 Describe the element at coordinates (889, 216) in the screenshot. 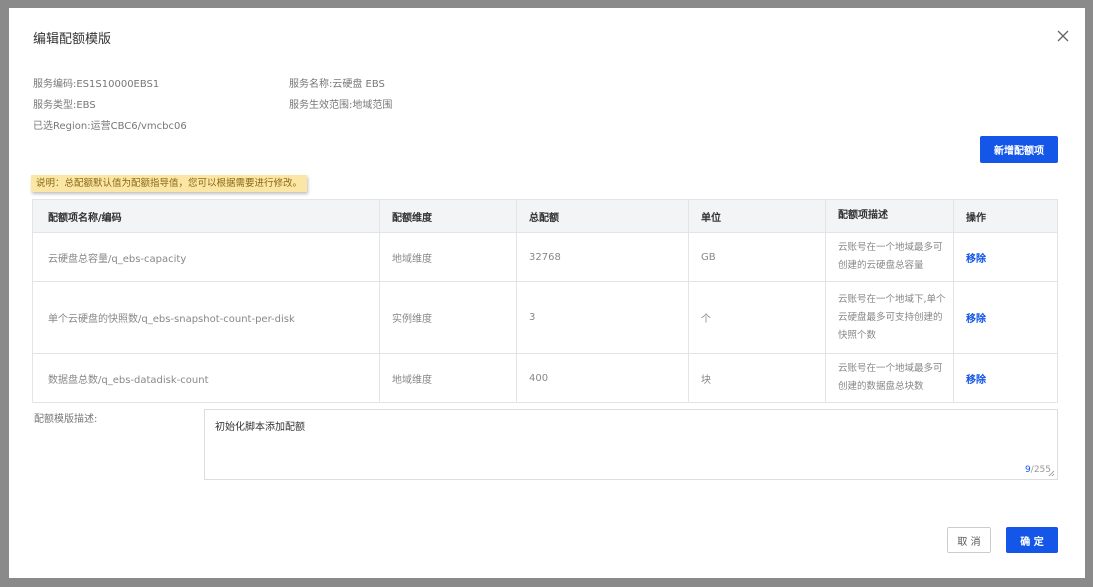

I see `column-header: 配额项描述` at that location.